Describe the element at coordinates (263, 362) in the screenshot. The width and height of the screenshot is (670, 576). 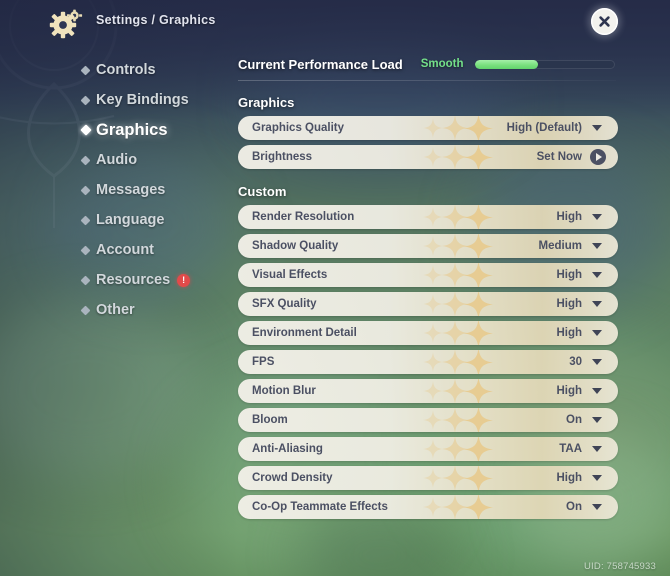
I see `setting-label: FPS` at that location.